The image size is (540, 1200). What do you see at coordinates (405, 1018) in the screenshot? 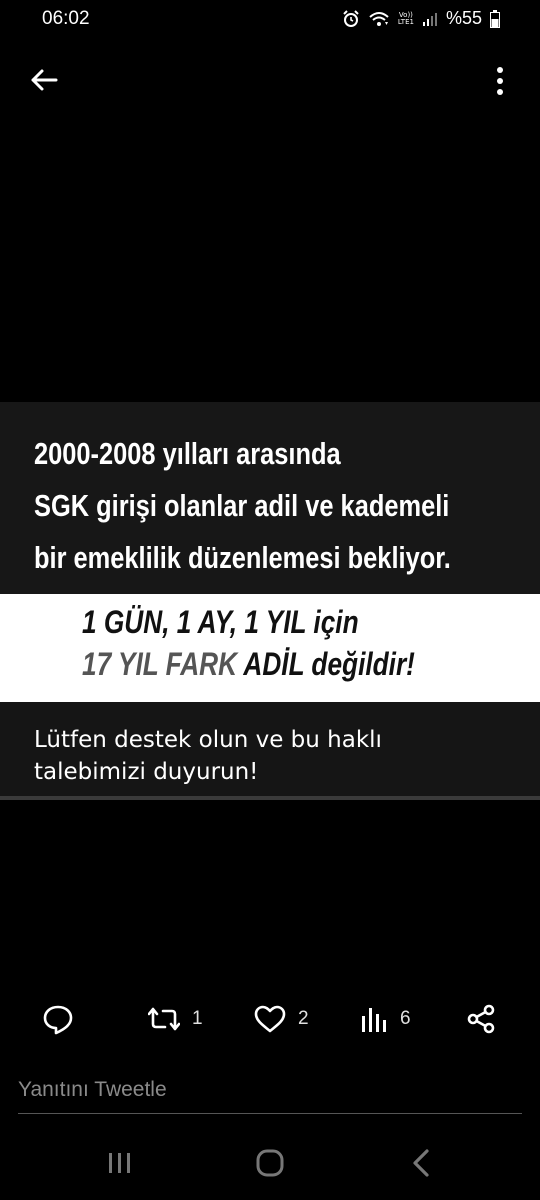
I see `views-count: 6` at bounding box center [405, 1018].